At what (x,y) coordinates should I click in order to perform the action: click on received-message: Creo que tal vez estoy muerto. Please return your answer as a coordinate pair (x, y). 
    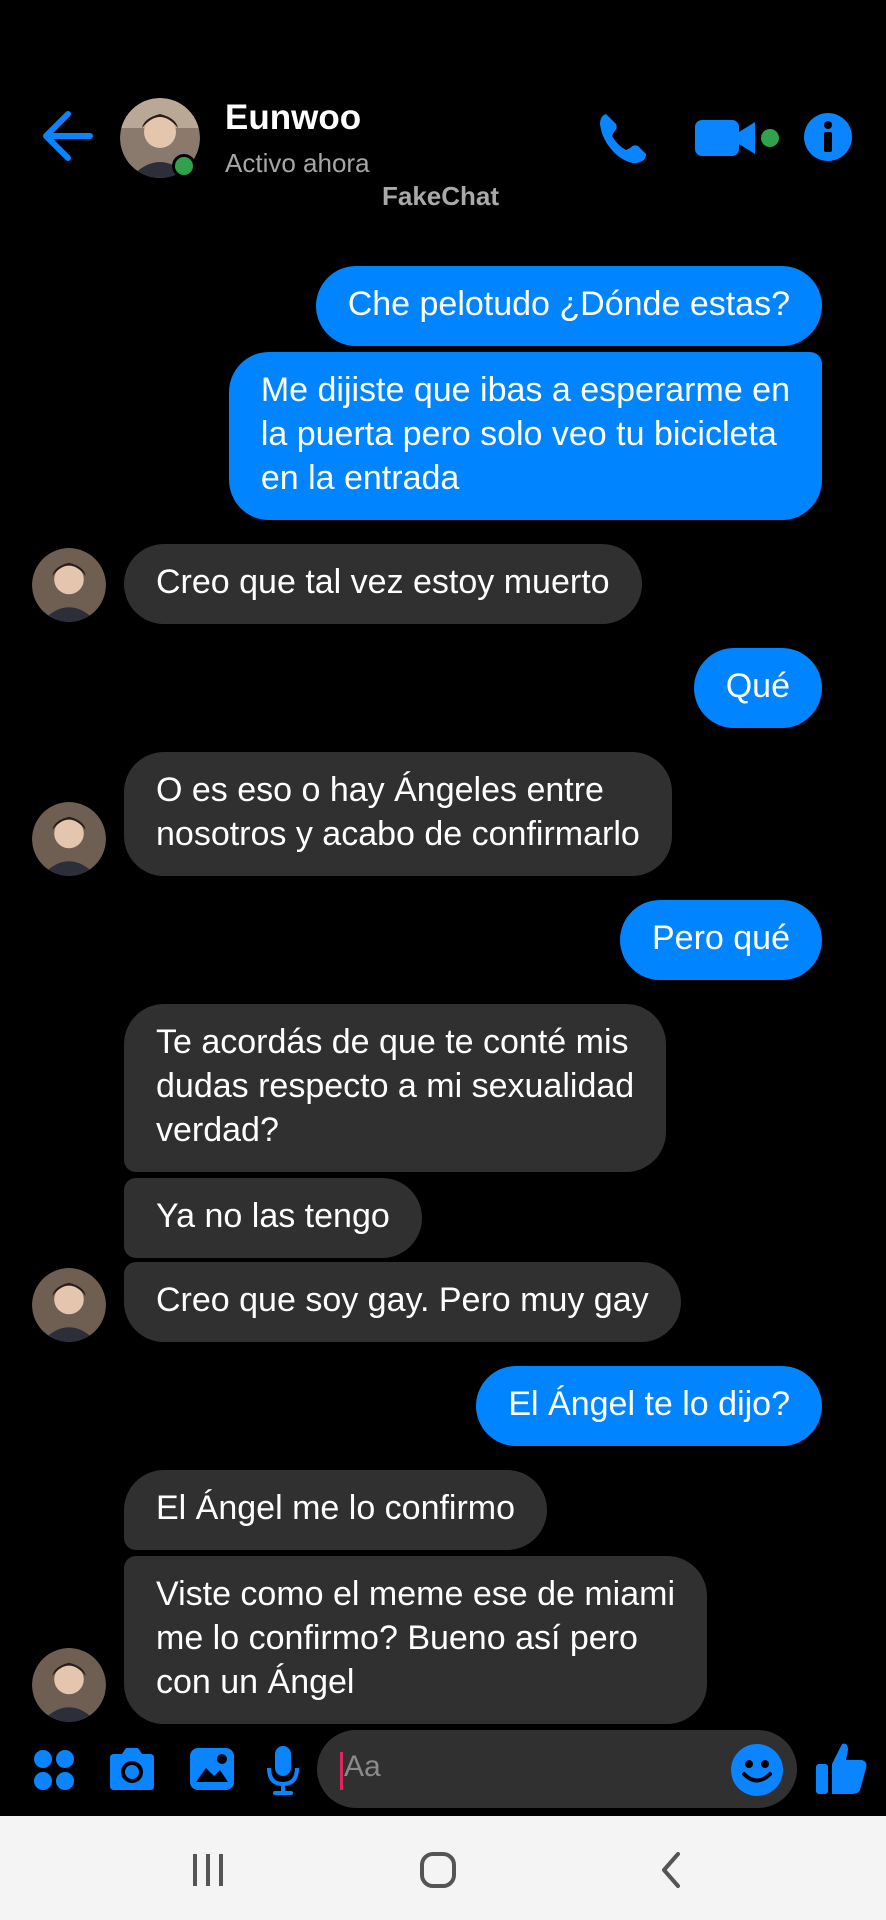
    Looking at the image, I should click on (383, 584).